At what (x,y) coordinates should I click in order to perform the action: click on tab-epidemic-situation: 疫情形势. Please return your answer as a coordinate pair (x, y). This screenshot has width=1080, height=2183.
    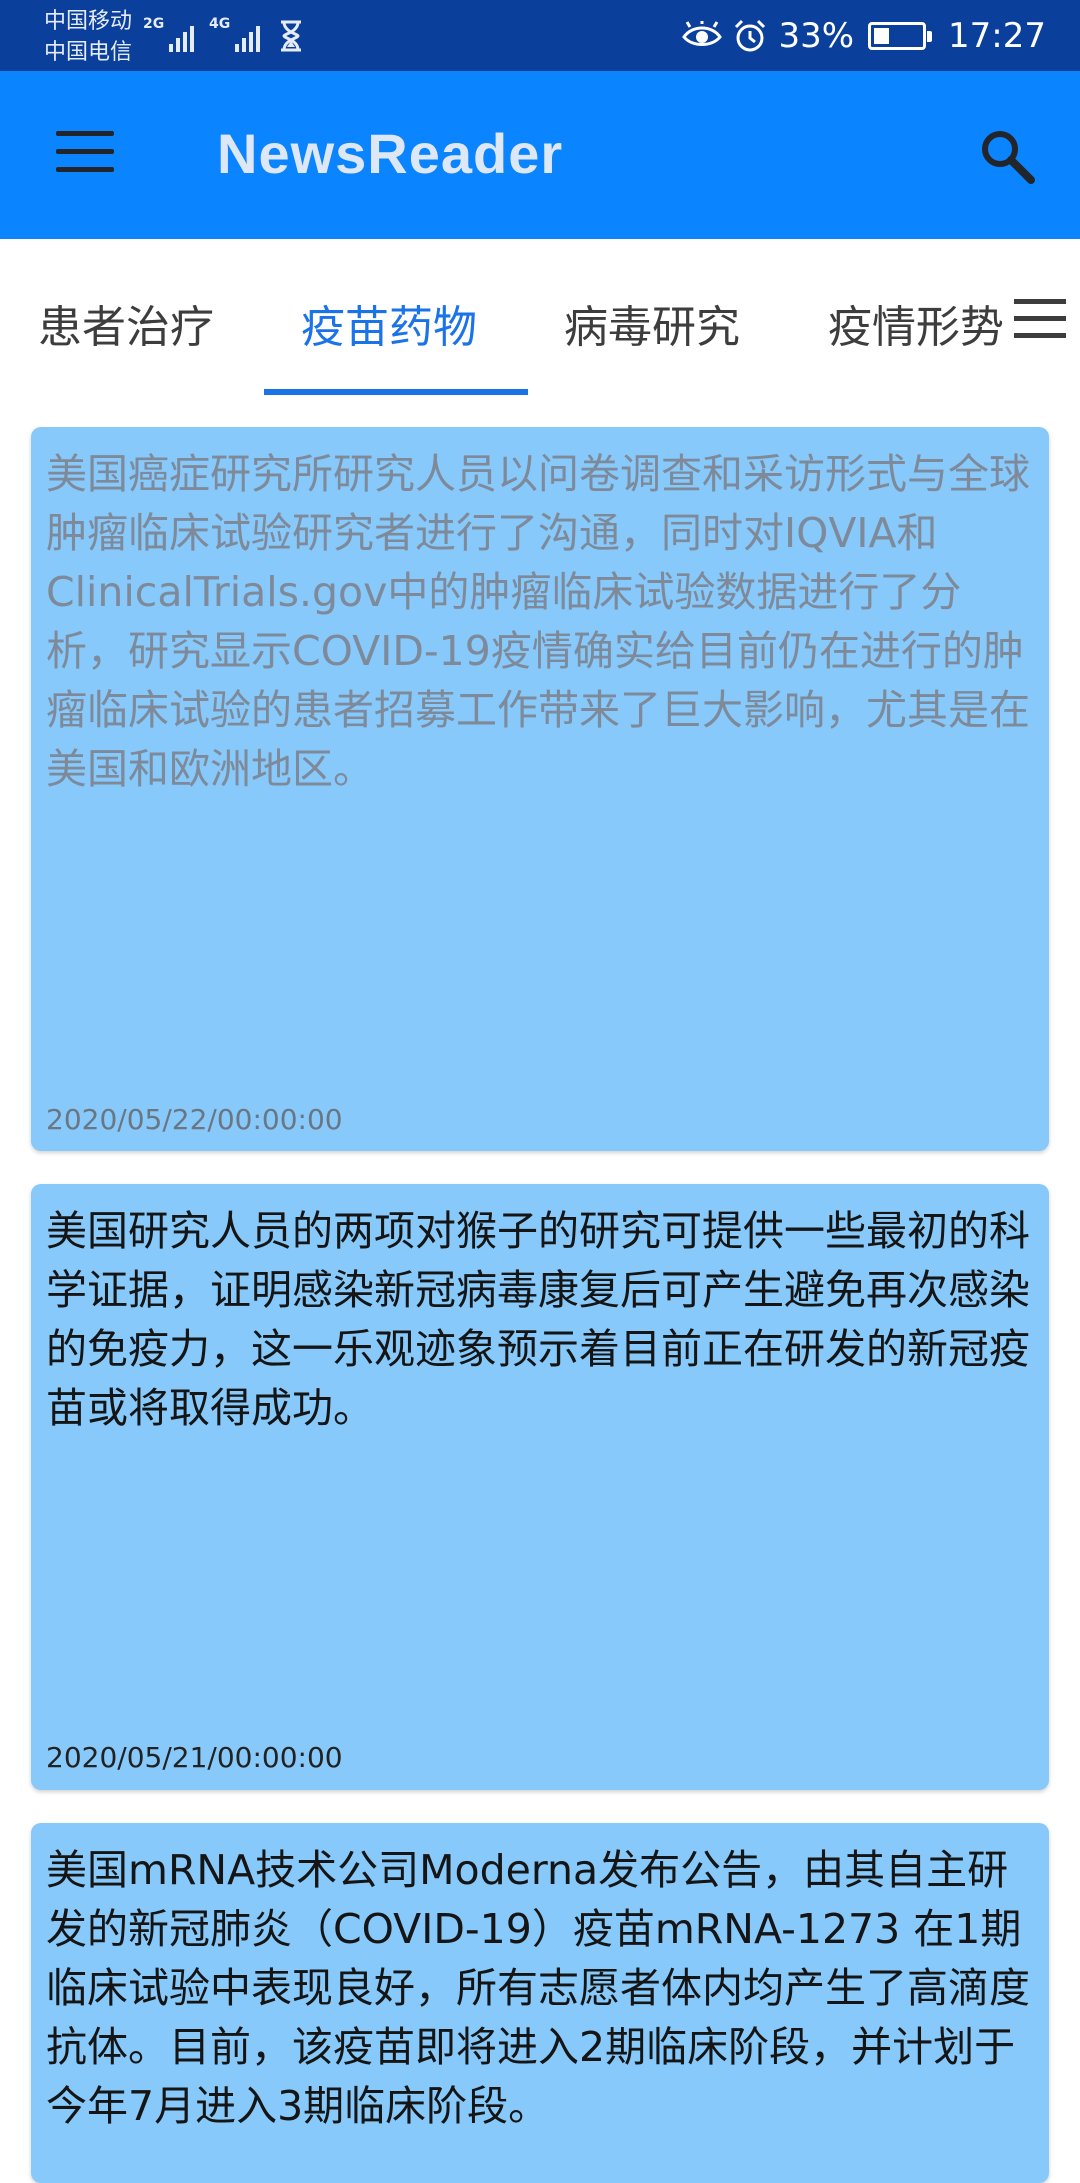
    Looking at the image, I should click on (916, 323).